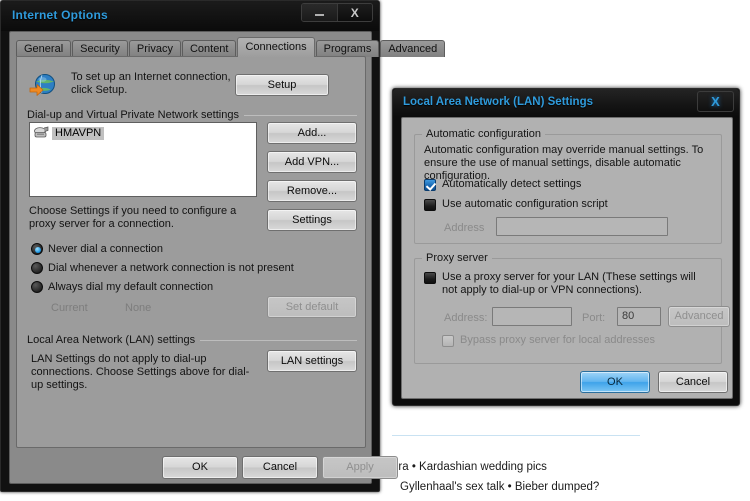 The width and height of the screenshot is (750, 501). Describe the element at coordinates (532, 316) in the screenshot. I see `proxy-address-input` at that location.